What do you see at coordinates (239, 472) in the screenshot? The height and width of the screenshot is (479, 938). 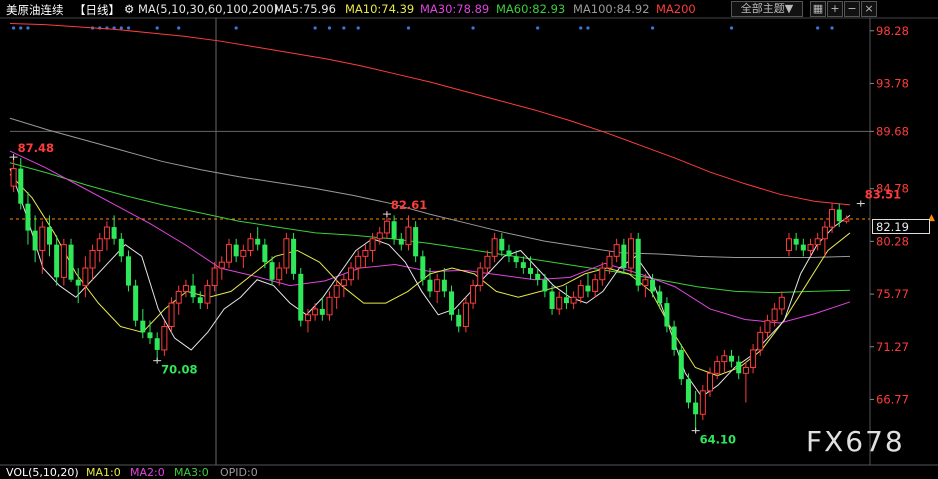 I see `vol-opid: OPID:0` at bounding box center [239, 472].